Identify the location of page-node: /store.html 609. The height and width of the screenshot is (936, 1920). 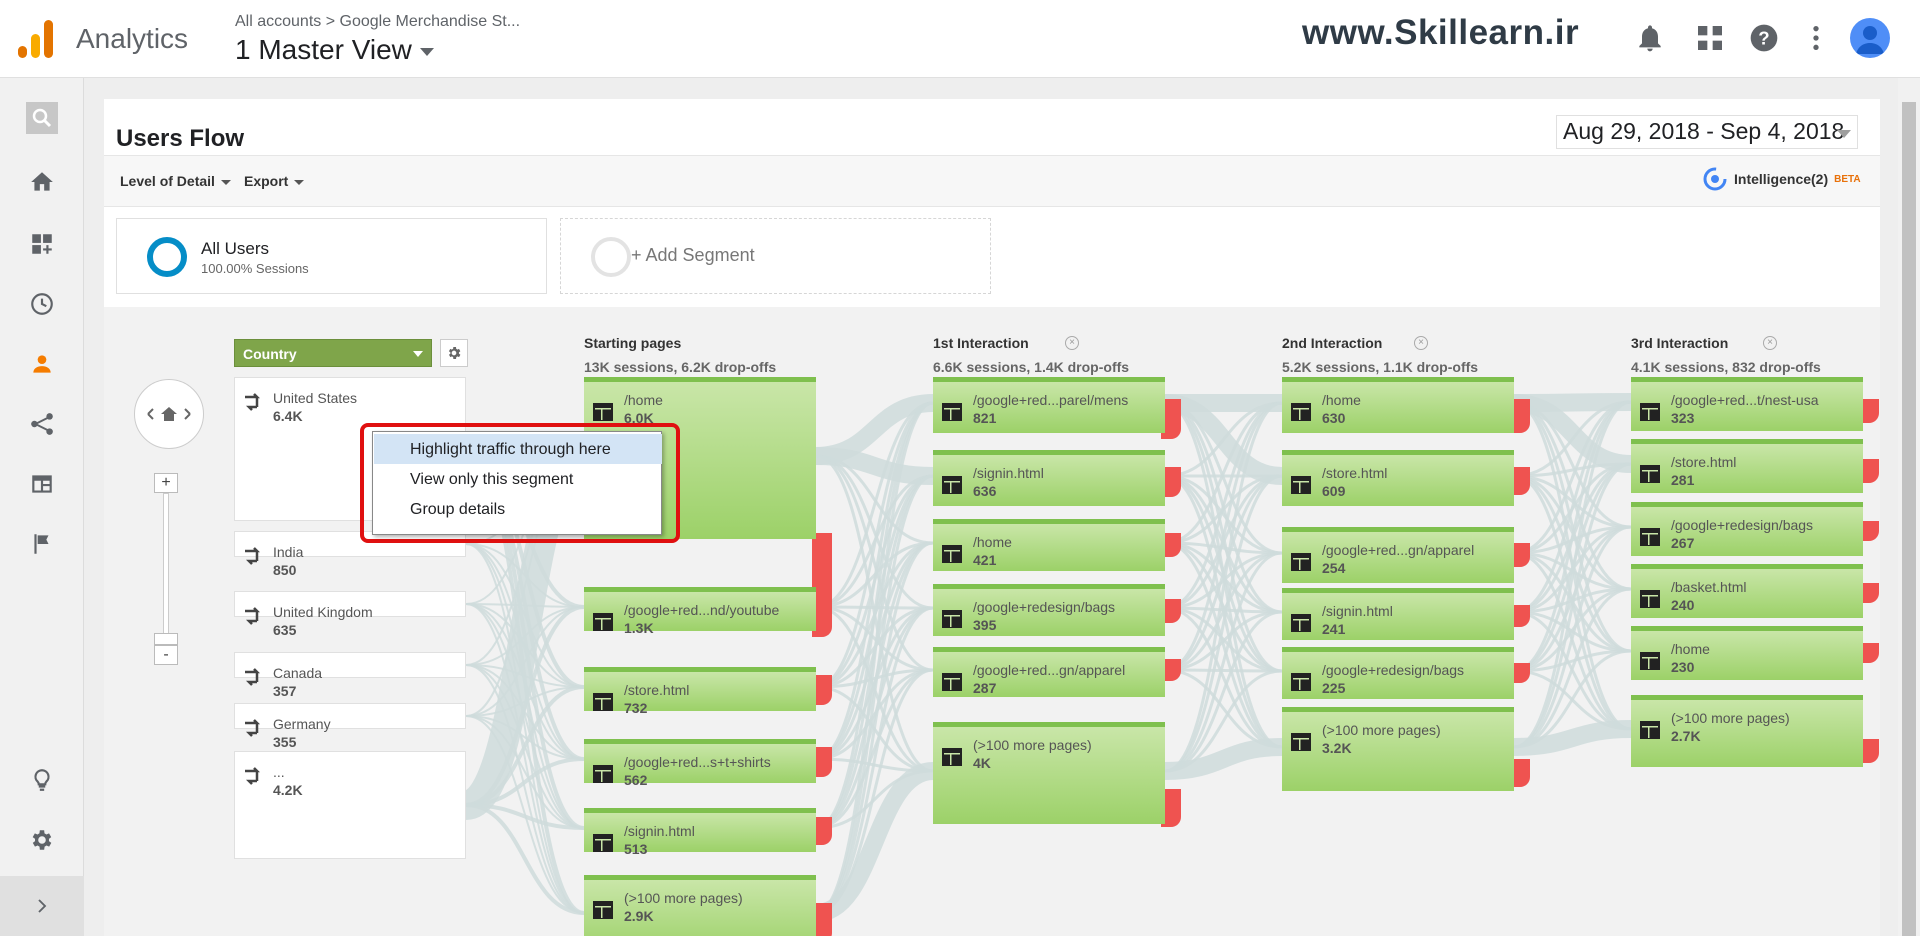
(1398, 478).